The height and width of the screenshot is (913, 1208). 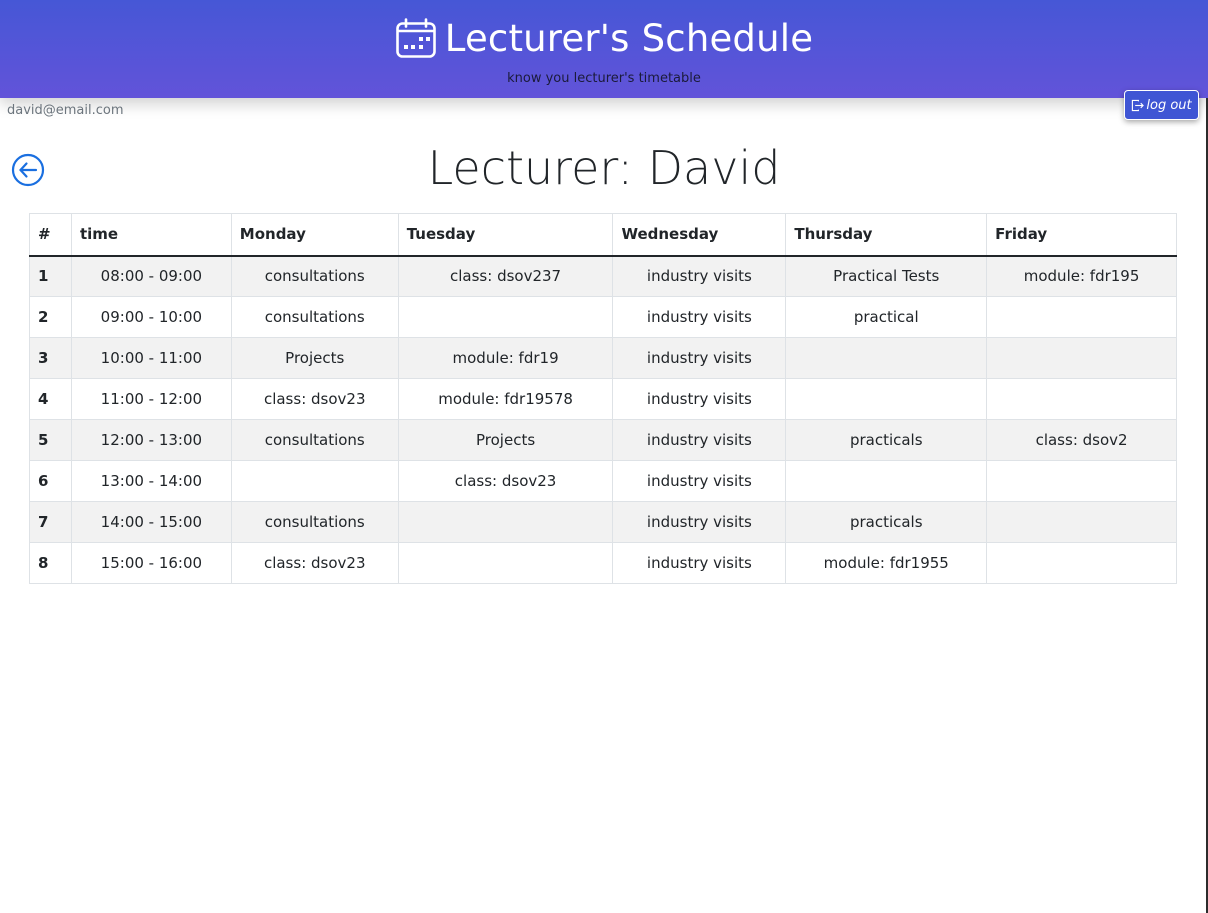 What do you see at coordinates (505, 235) in the screenshot?
I see `column-header: Tuesday` at bounding box center [505, 235].